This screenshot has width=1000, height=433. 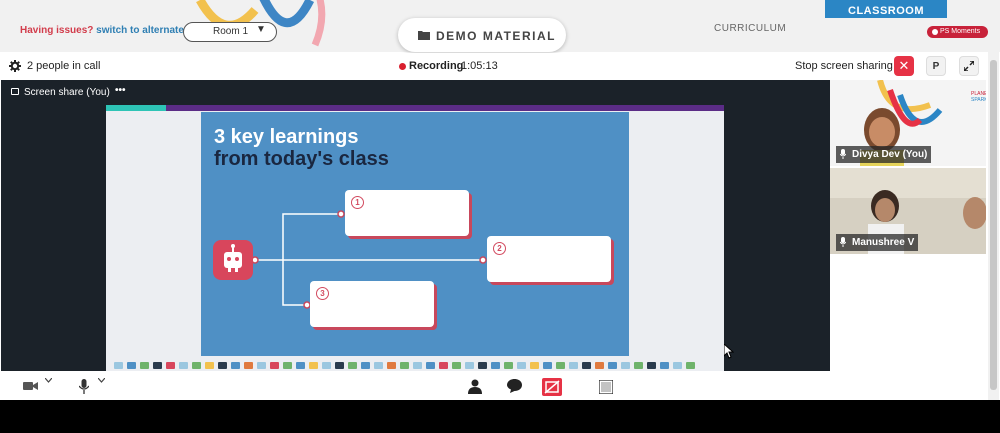 What do you see at coordinates (606, 387) in the screenshot?
I see `whiteboard-icon` at bounding box center [606, 387].